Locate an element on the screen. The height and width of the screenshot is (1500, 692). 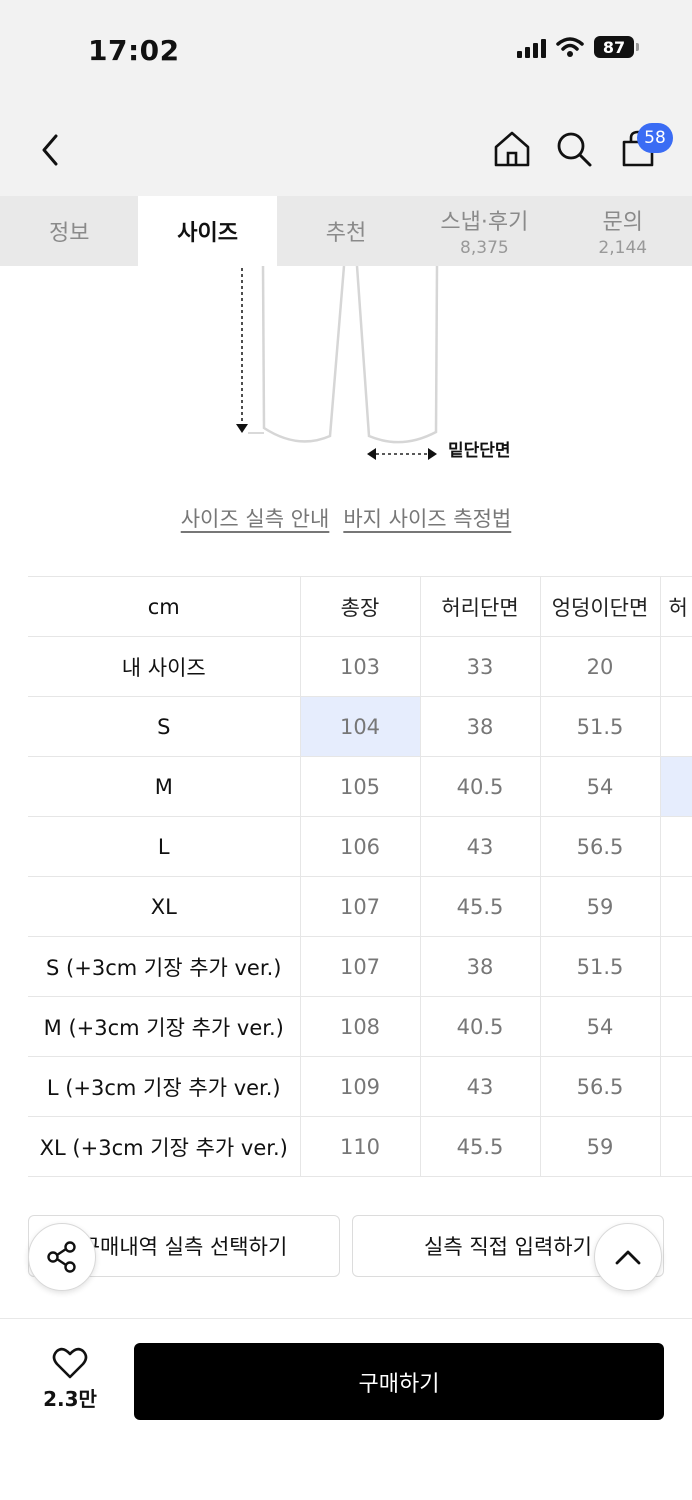
pants-measurement-diagram: 밑단단면 is located at coordinates (346, 370).